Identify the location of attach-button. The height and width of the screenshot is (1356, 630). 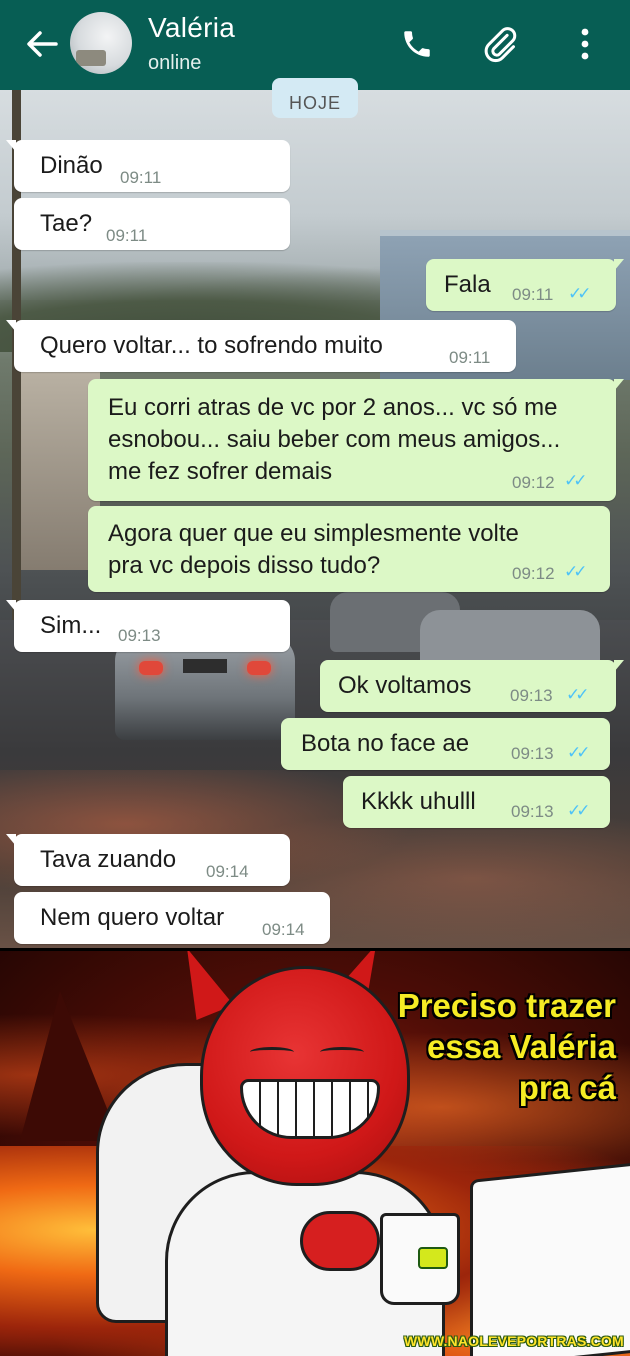
(500, 44).